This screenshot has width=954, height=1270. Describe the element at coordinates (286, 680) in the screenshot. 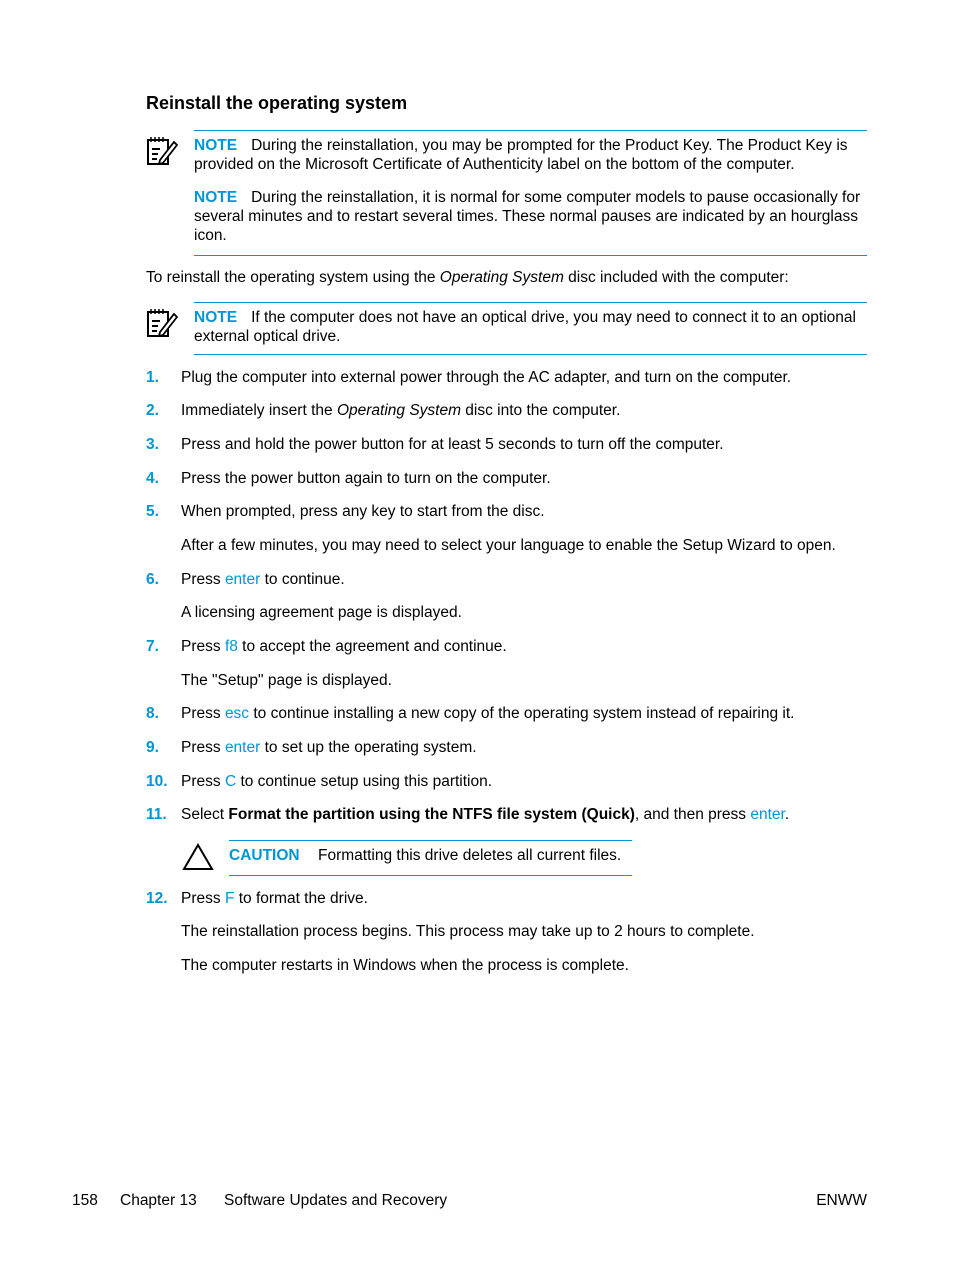

I see `step-7-note: The "Setup" page is displayed.` at that location.